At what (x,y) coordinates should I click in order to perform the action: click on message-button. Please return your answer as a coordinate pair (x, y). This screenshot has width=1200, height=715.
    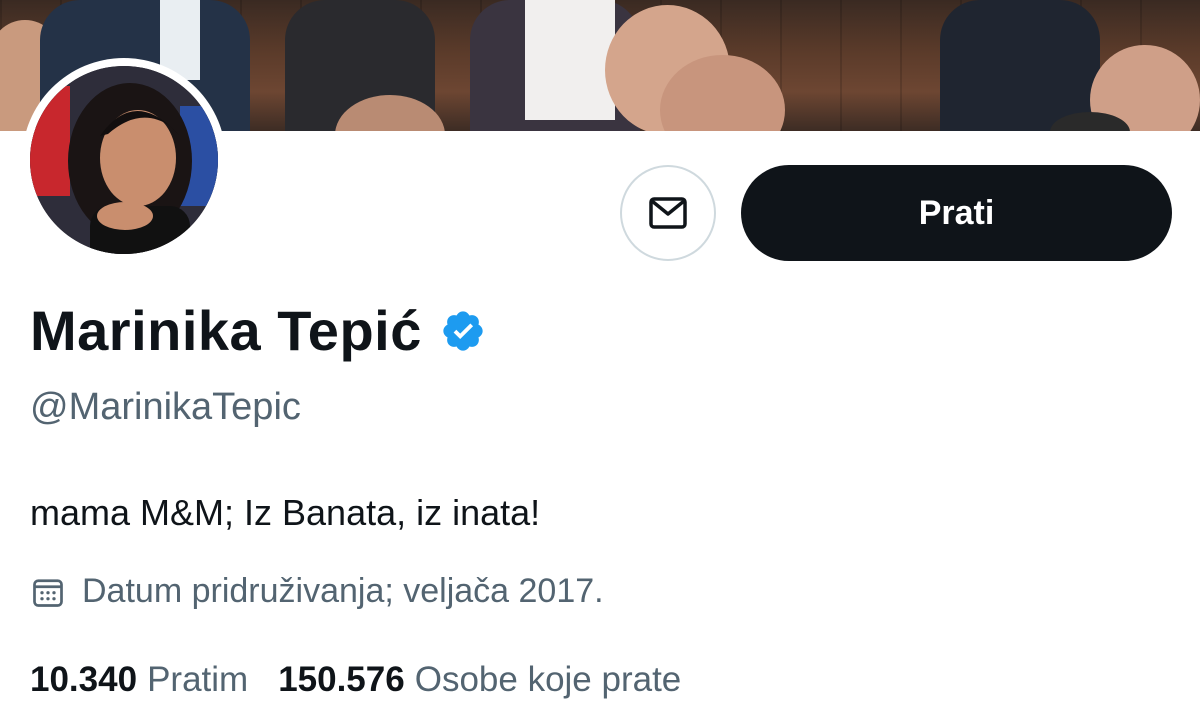
    Looking at the image, I should click on (668, 213).